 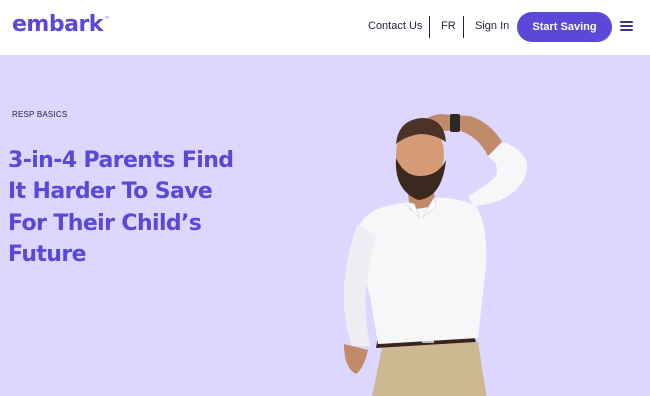 I want to click on hero-eyebrow: RESP BASICS, so click(x=40, y=114).